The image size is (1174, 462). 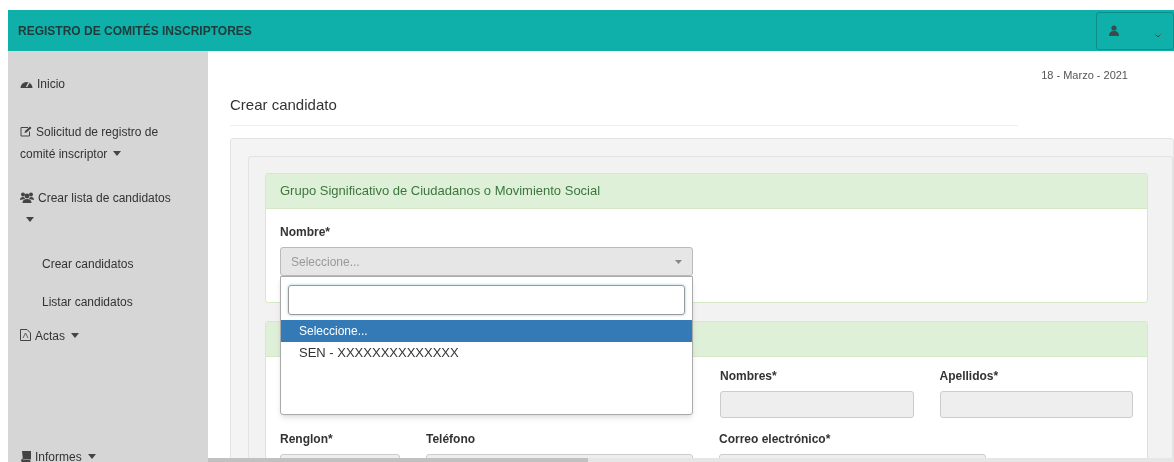 What do you see at coordinates (398, 460) in the screenshot?
I see `scrollbar-thumb` at bounding box center [398, 460].